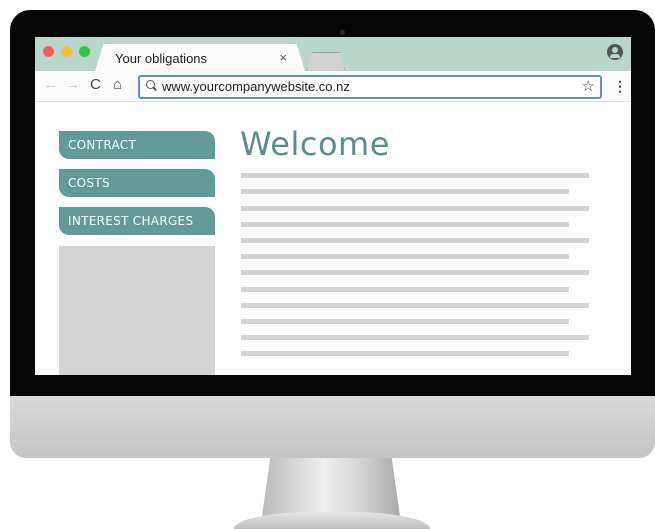  Describe the element at coordinates (84, 51) in the screenshot. I see `maximize-window-button` at that location.